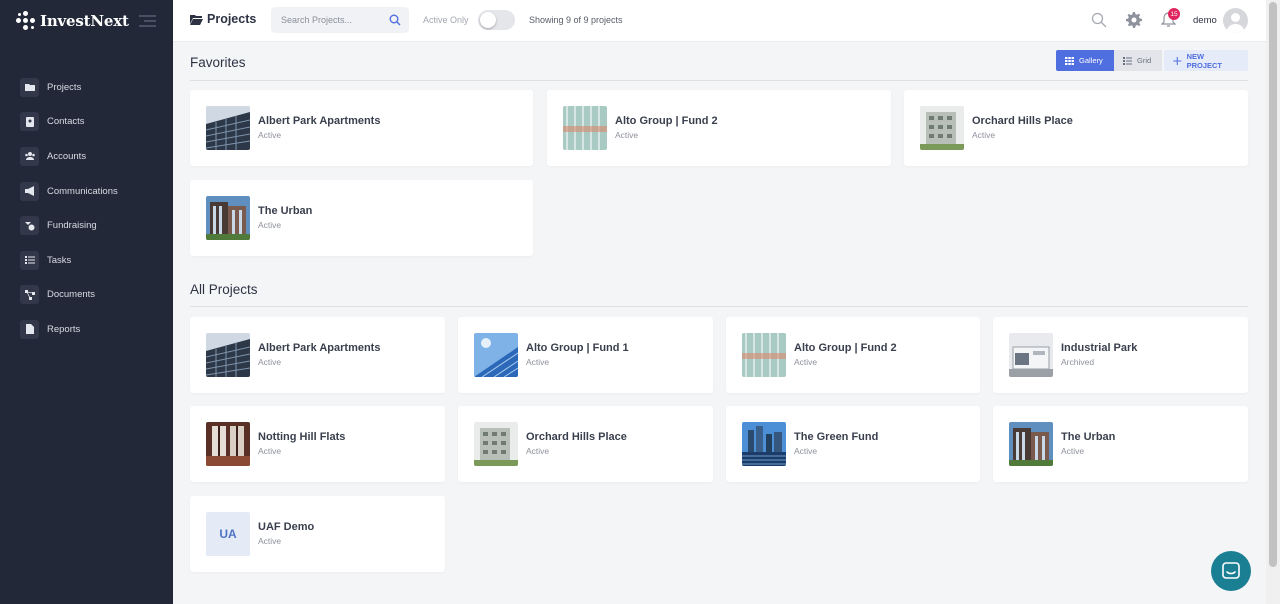 Image resolution: width=1280 pixels, height=604 pixels. Describe the element at coordinates (29, 122) in the screenshot. I see `contact-card-icon` at that location.